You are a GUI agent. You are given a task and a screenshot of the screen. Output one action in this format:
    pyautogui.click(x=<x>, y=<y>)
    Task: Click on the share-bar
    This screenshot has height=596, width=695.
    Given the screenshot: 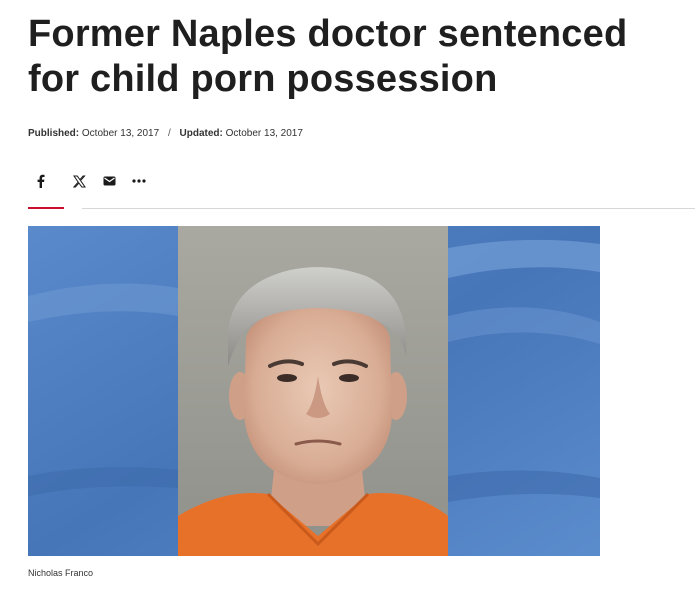 What is the action you would take?
    pyautogui.click(x=91, y=181)
    